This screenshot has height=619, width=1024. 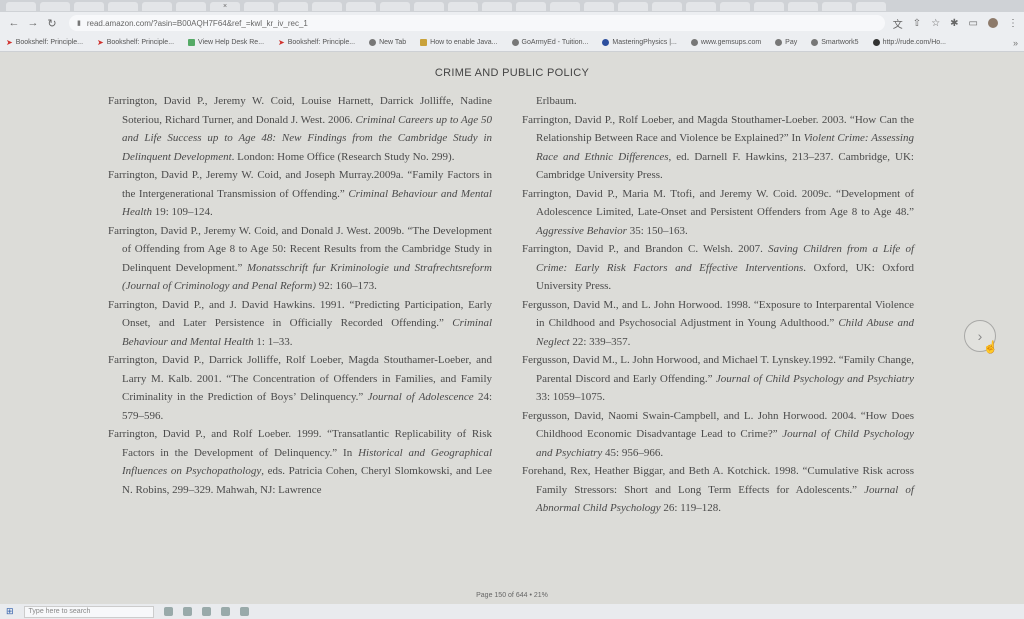 What do you see at coordinates (512, 611) in the screenshot?
I see `taskbar: ⊞ Type here to search` at bounding box center [512, 611].